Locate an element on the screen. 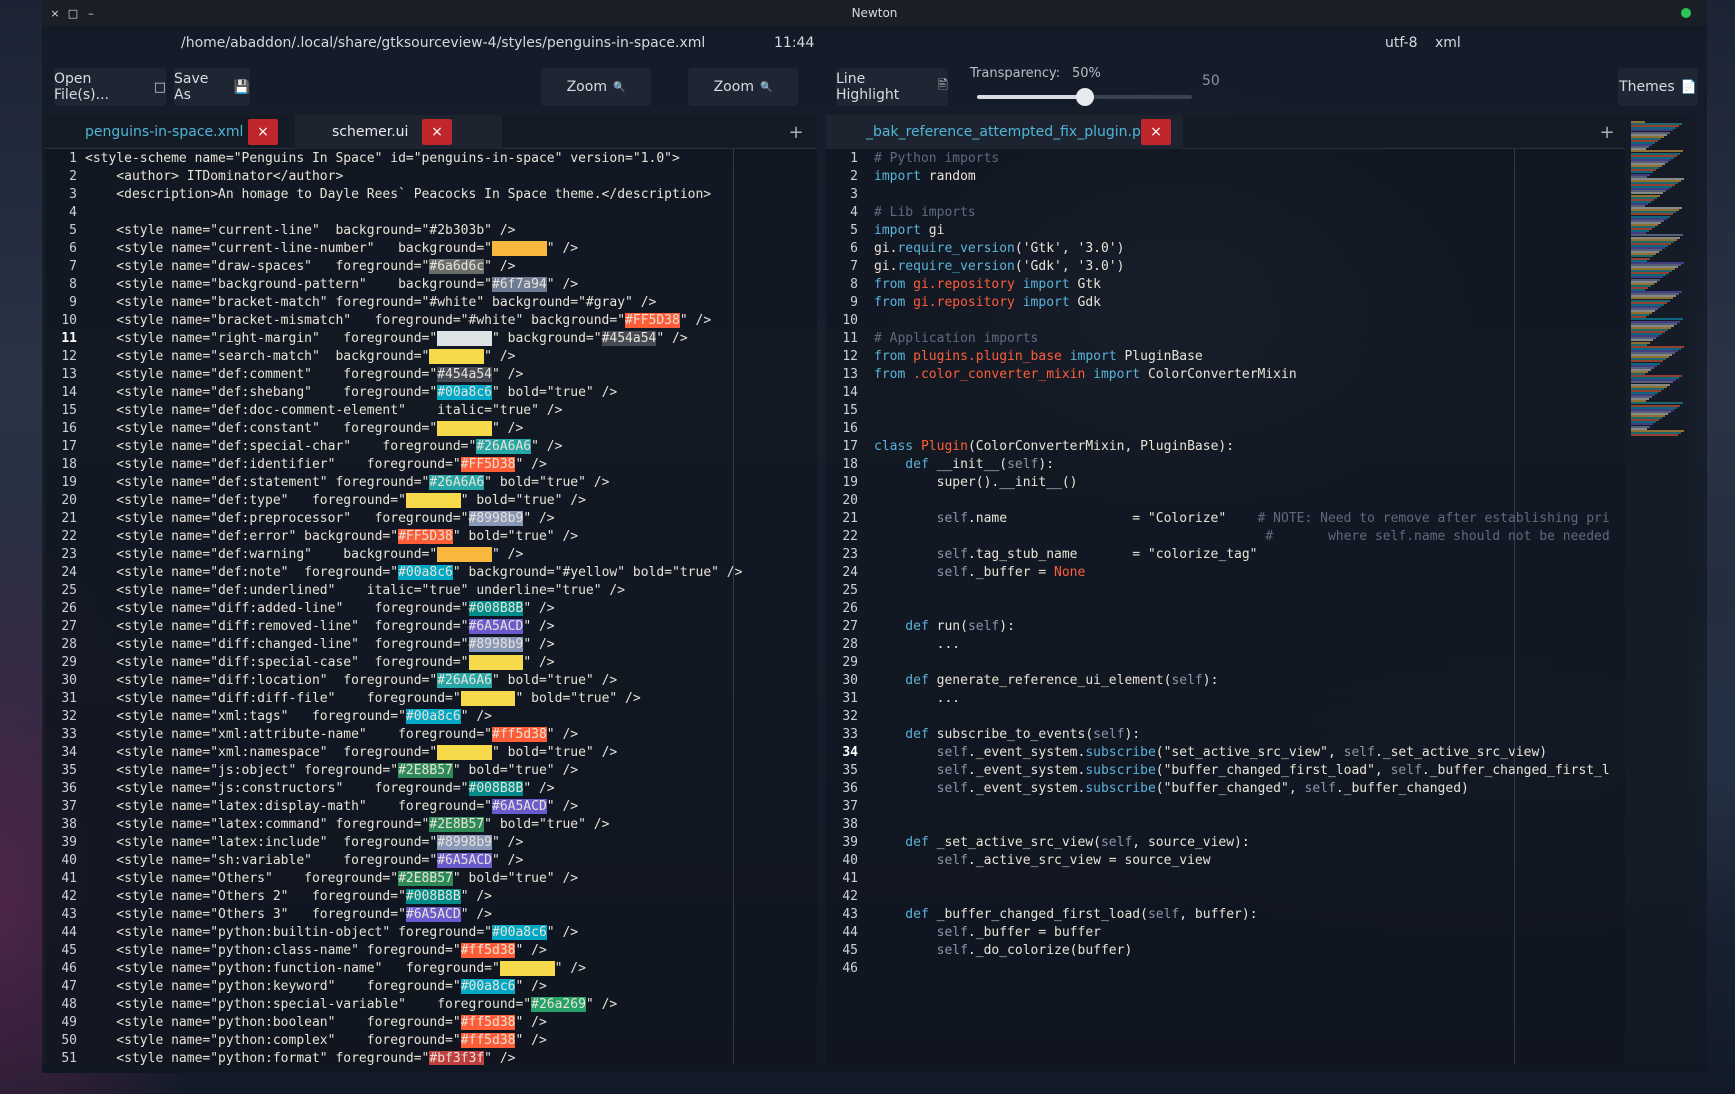 This screenshot has height=1094, width=1735. code-line: 14 is located at coordinates (1225, 393).